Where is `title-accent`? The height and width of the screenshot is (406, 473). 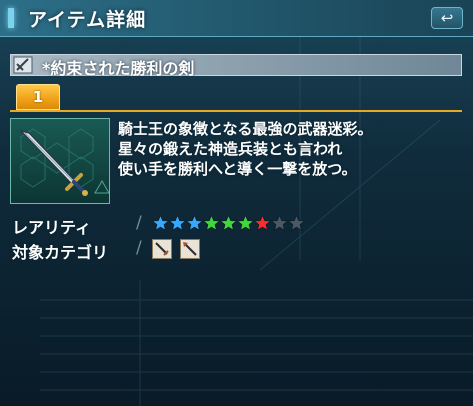
title-accent is located at coordinates (11, 18).